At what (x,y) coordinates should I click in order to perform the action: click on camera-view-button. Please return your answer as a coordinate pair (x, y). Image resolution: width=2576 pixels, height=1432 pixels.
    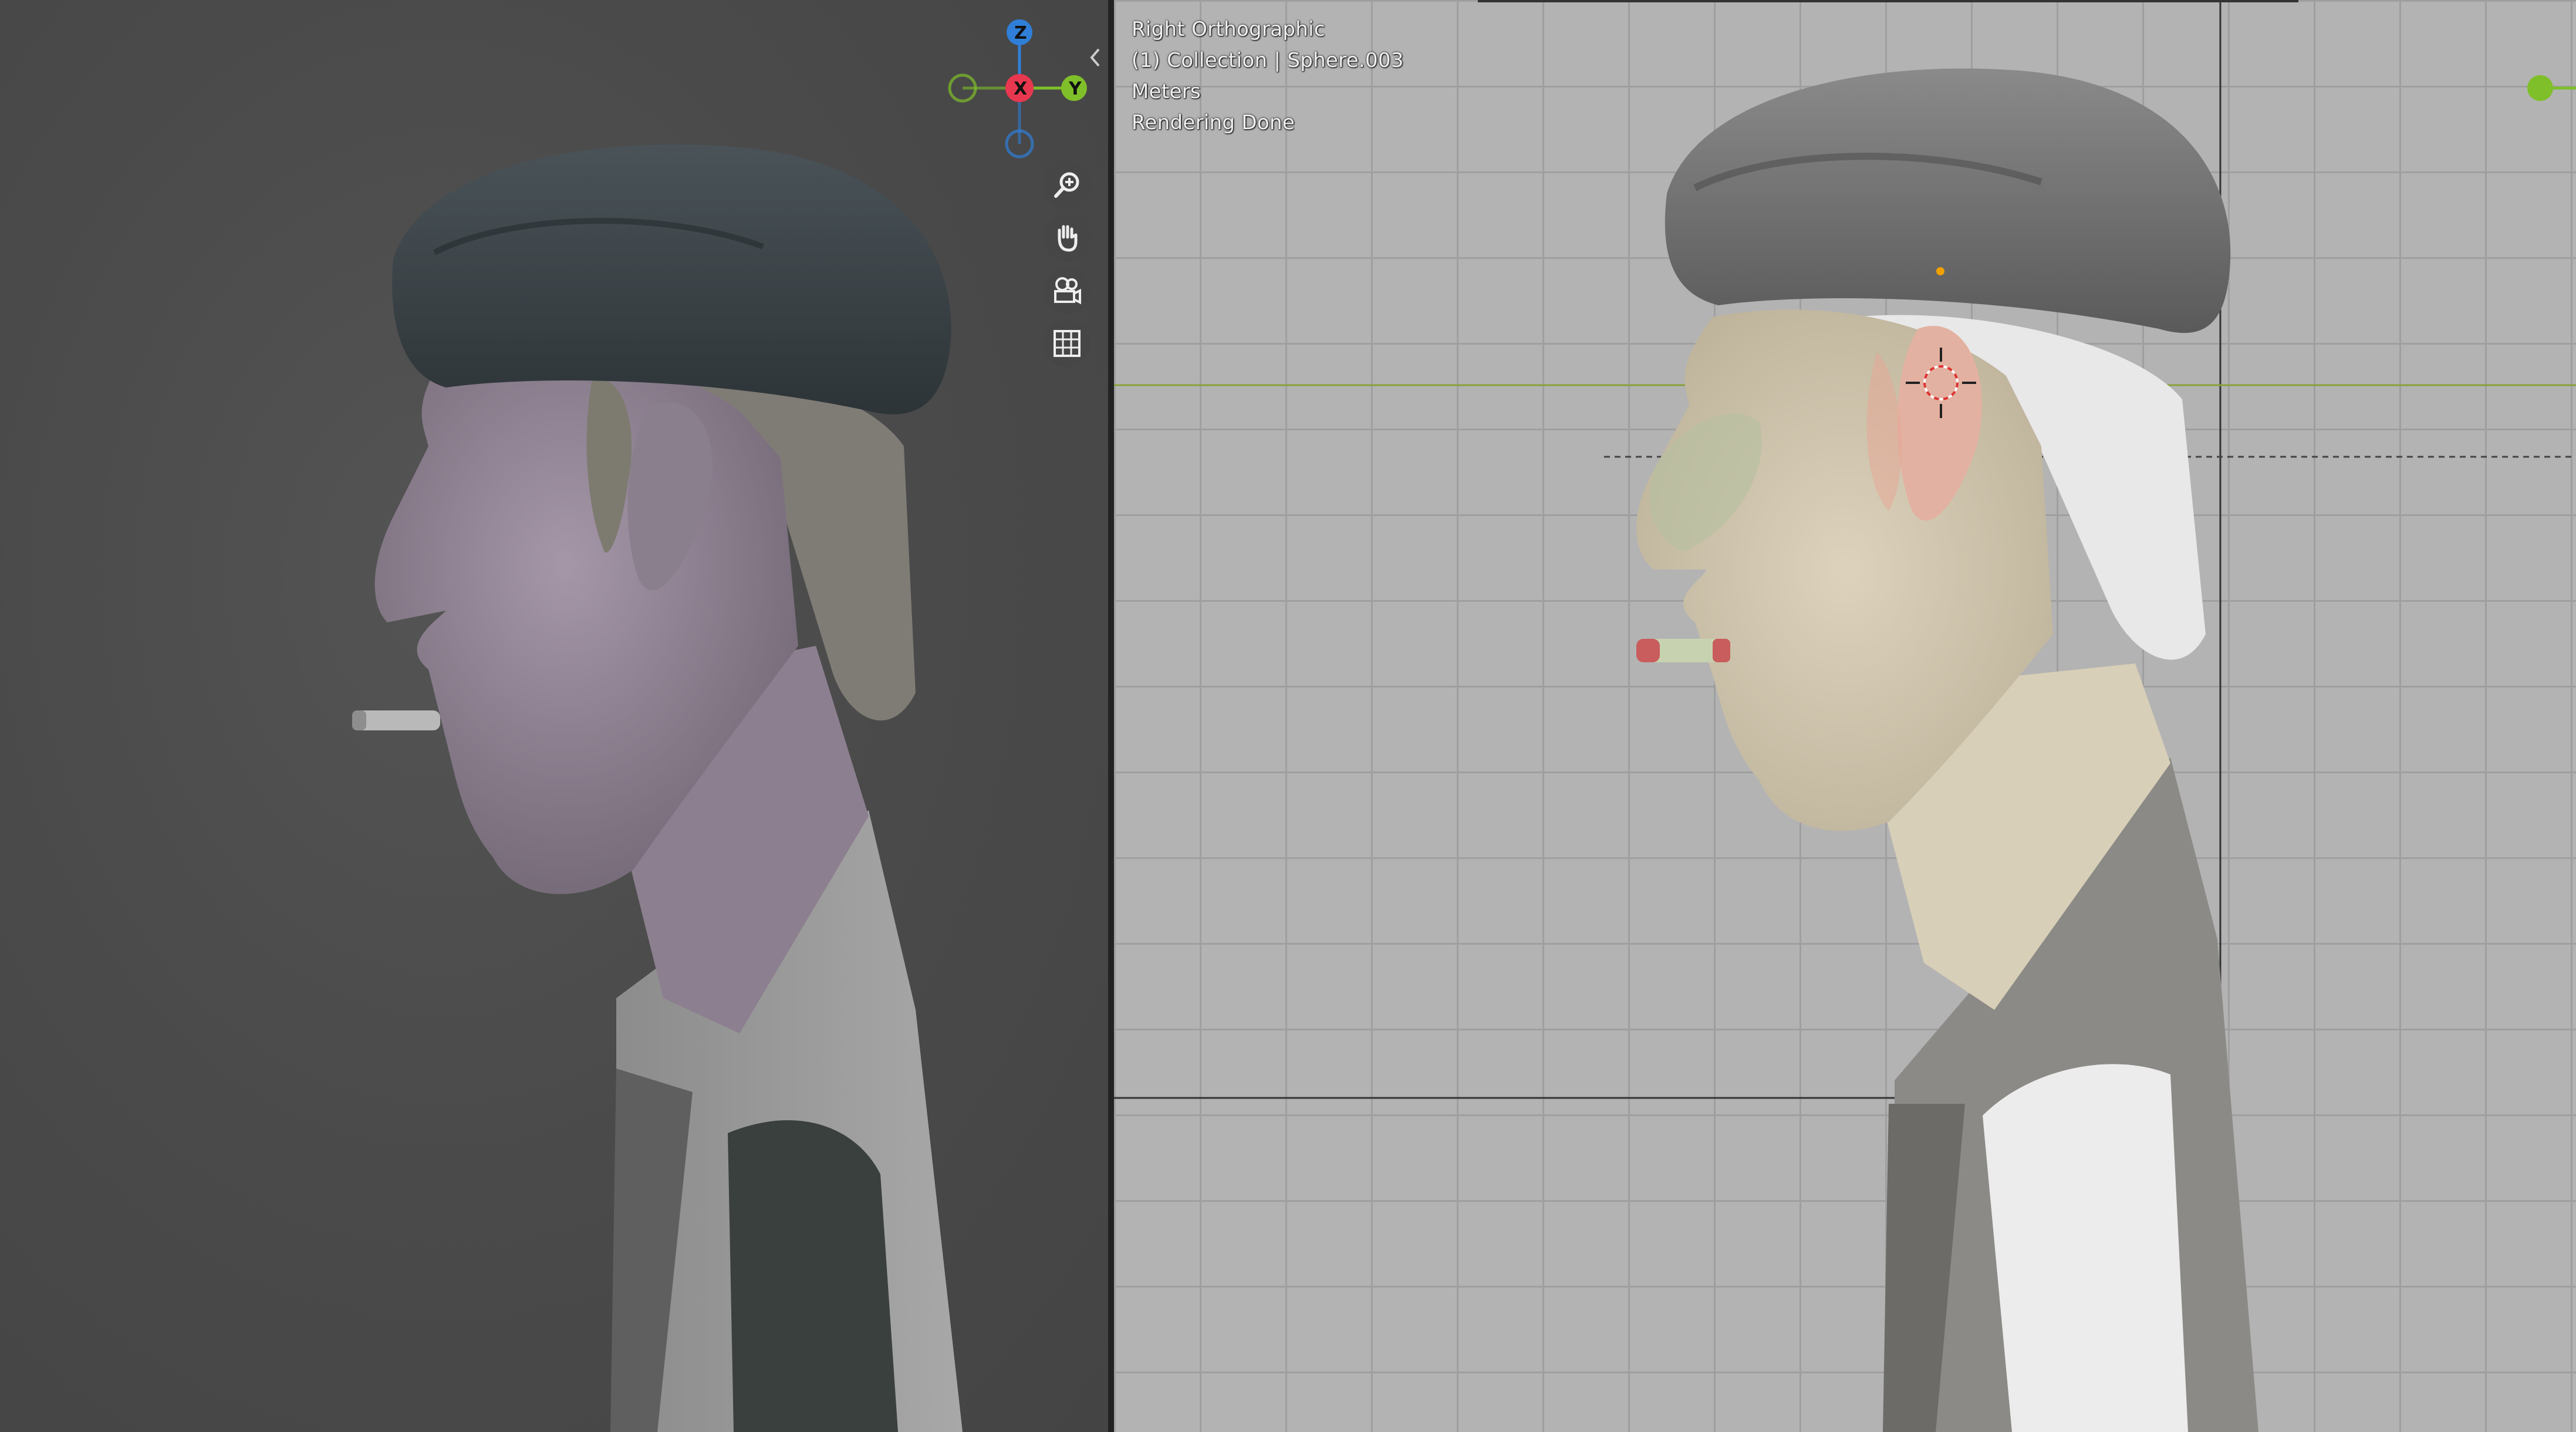
    Looking at the image, I should click on (1067, 290).